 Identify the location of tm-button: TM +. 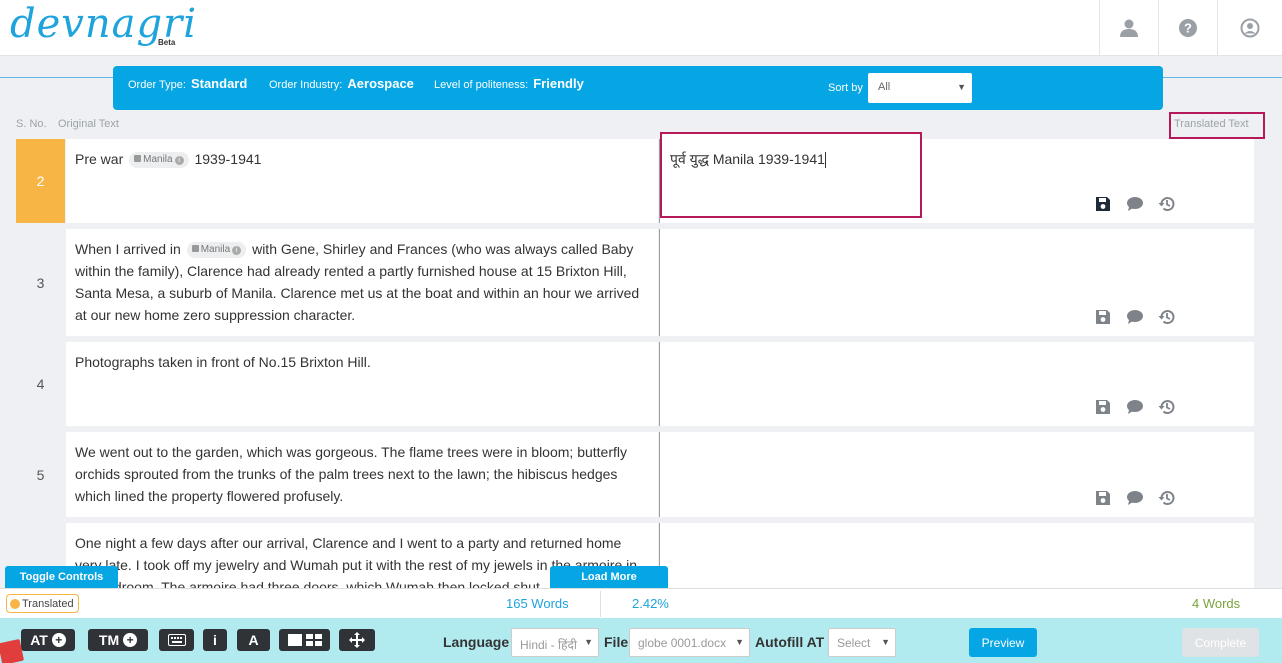
(118, 640).